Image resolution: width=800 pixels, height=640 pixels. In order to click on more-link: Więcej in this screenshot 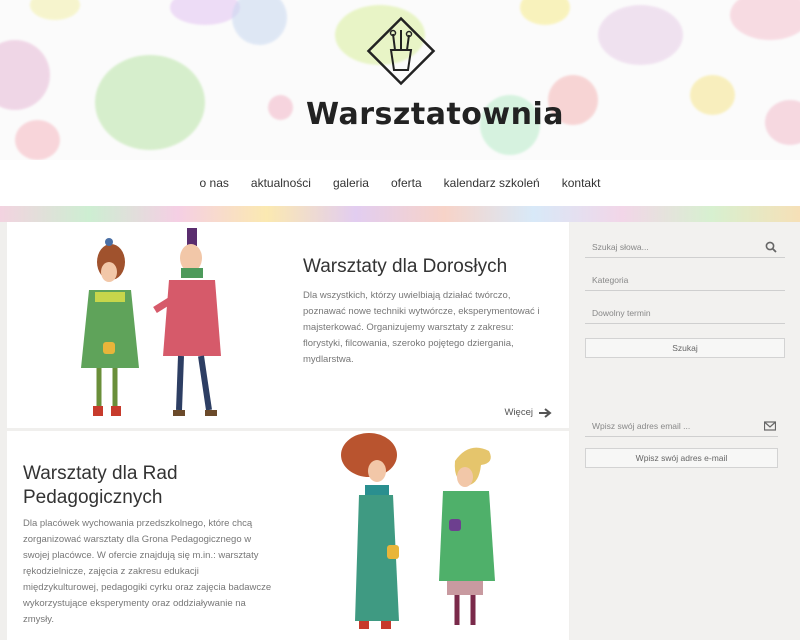, I will do `click(528, 412)`.